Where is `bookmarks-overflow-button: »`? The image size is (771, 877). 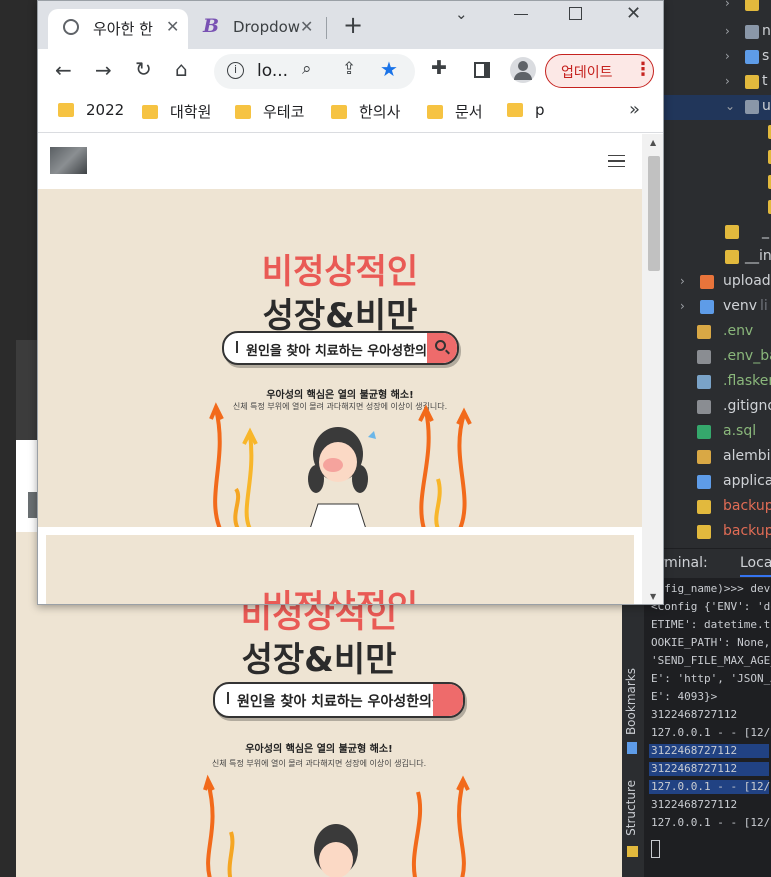
bookmarks-overflow-button: » is located at coordinates (634, 109).